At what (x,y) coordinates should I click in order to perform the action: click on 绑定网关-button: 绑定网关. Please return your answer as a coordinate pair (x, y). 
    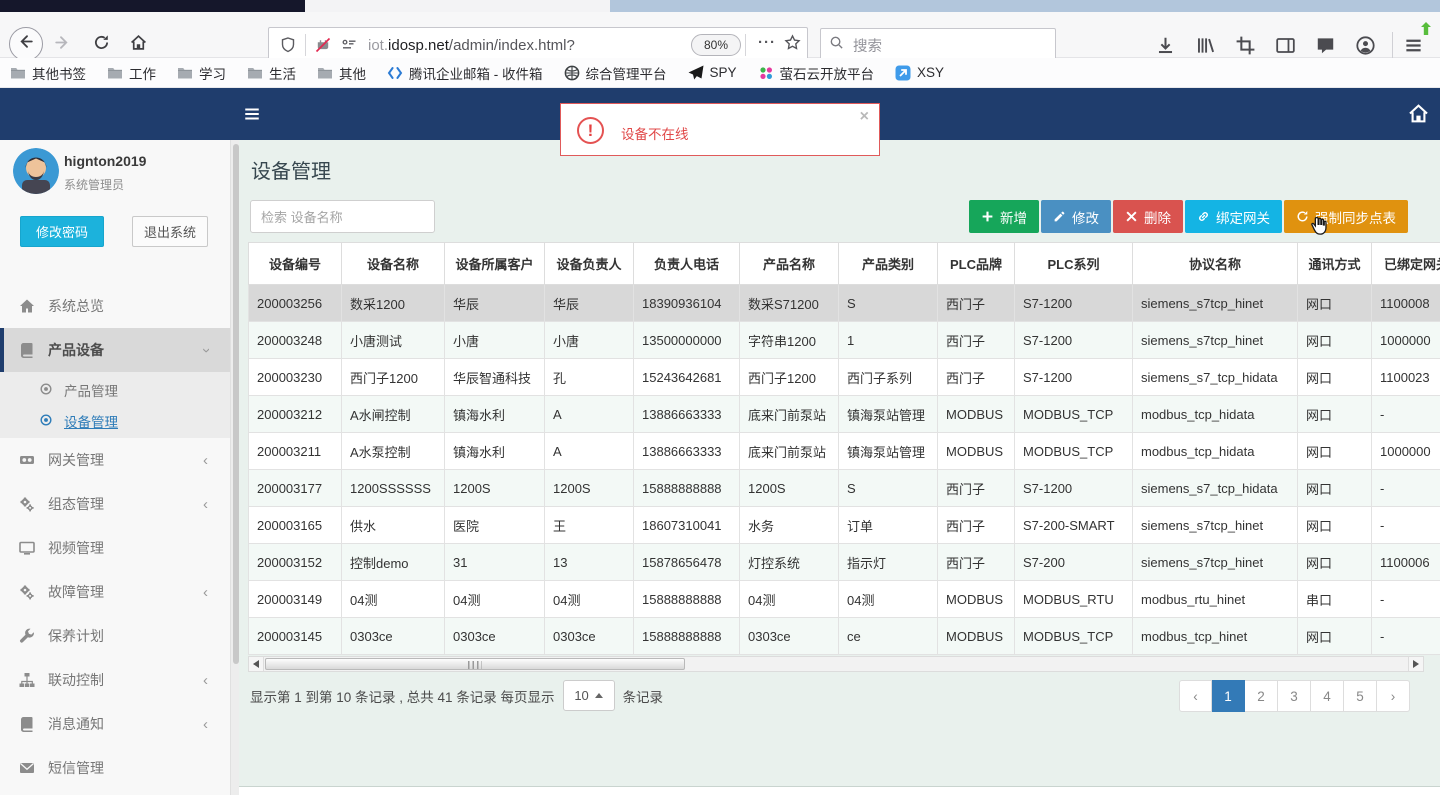
    Looking at the image, I should click on (1233, 216).